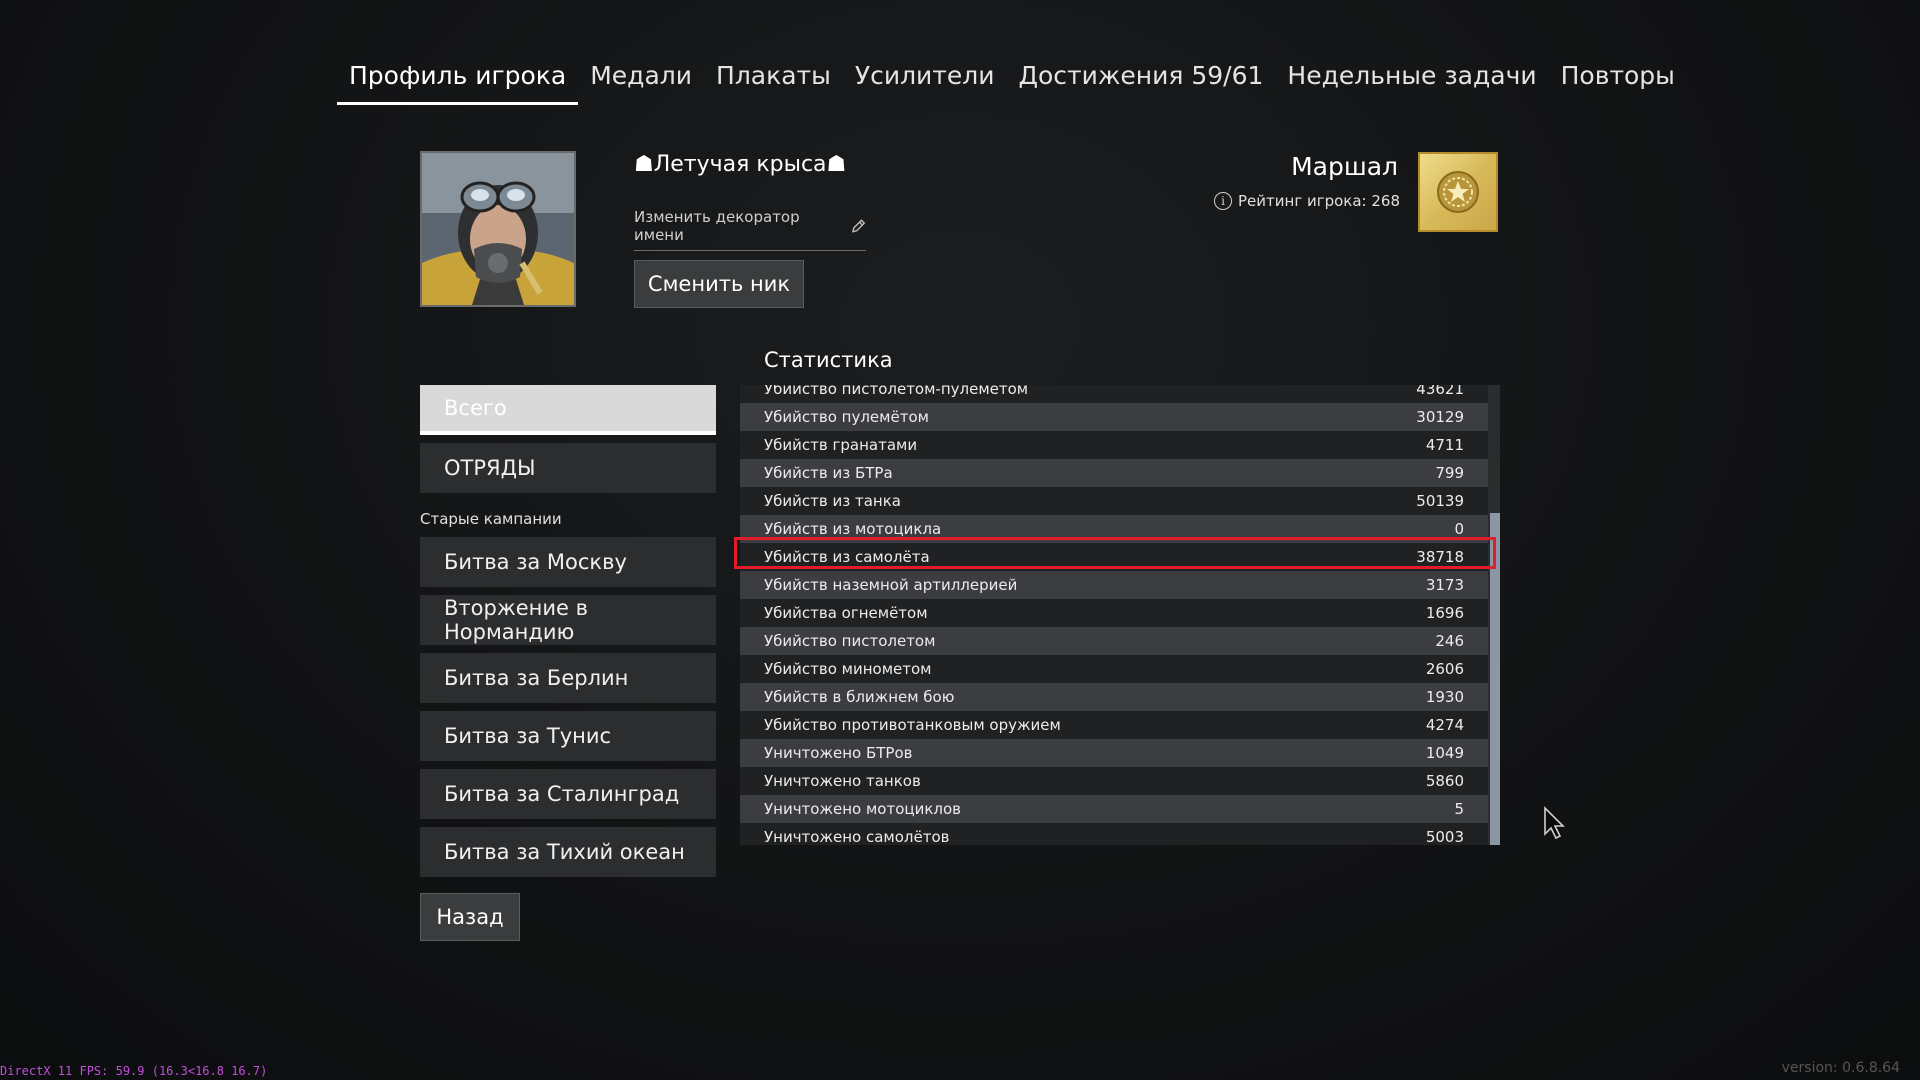  What do you see at coordinates (1114, 529) in the screenshot?
I see `stat-row: Убийств из мотоцикла 0` at bounding box center [1114, 529].